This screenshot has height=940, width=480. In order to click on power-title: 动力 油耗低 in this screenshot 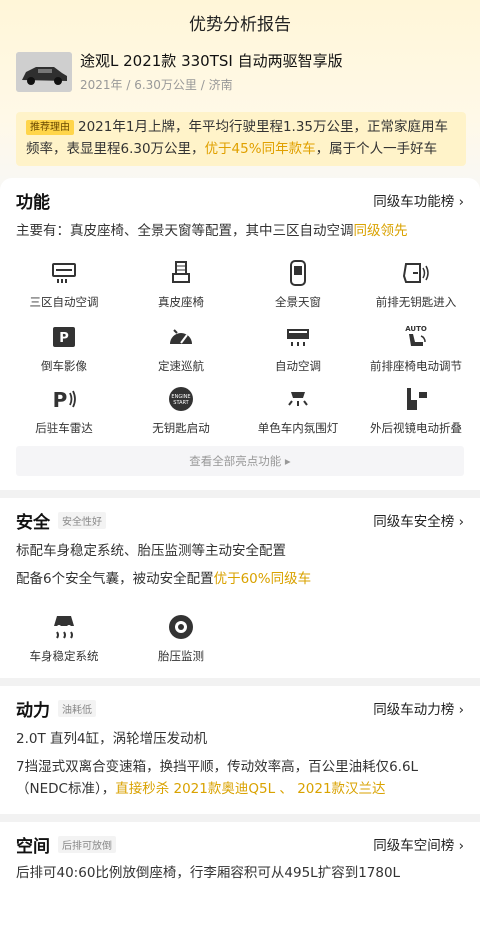, I will do `click(56, 708)`.